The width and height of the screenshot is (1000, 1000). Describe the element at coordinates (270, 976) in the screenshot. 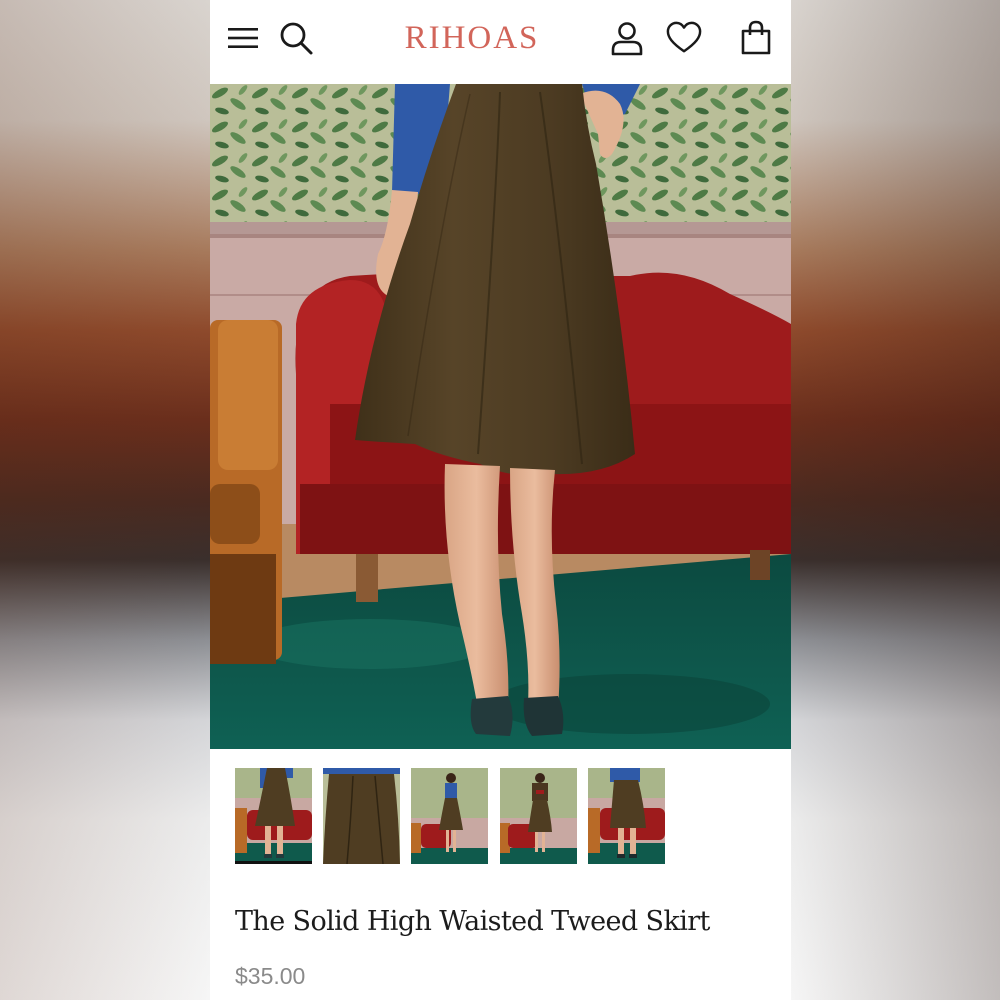

I see `product-price: $35.00` at that location.